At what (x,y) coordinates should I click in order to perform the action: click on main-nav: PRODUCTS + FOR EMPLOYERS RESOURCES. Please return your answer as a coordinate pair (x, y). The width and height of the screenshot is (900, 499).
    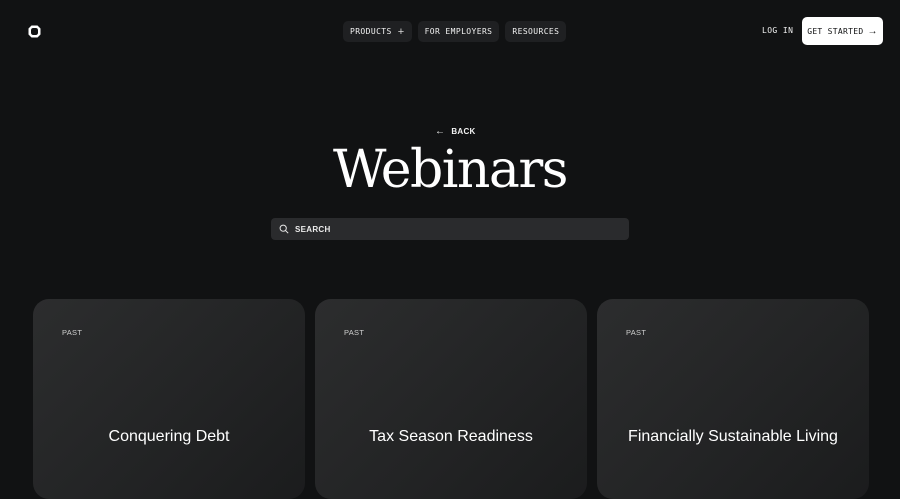
    Looking at the image, I should click on (455, 31).